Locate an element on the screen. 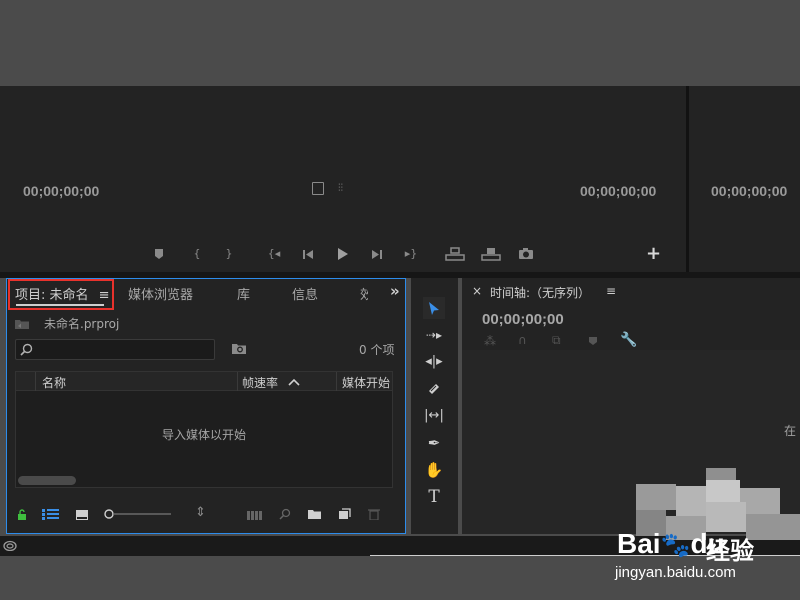 This screenshot has height=600, width=800. tab-effects-label: 效 is located at coordinates (364, 295).